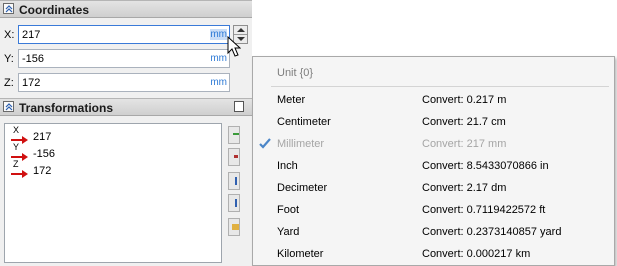  What do you see at coordinates (126, 107) in the screenshot?
I see `transformations-header: Transformations` at bounding box center [126, 107].